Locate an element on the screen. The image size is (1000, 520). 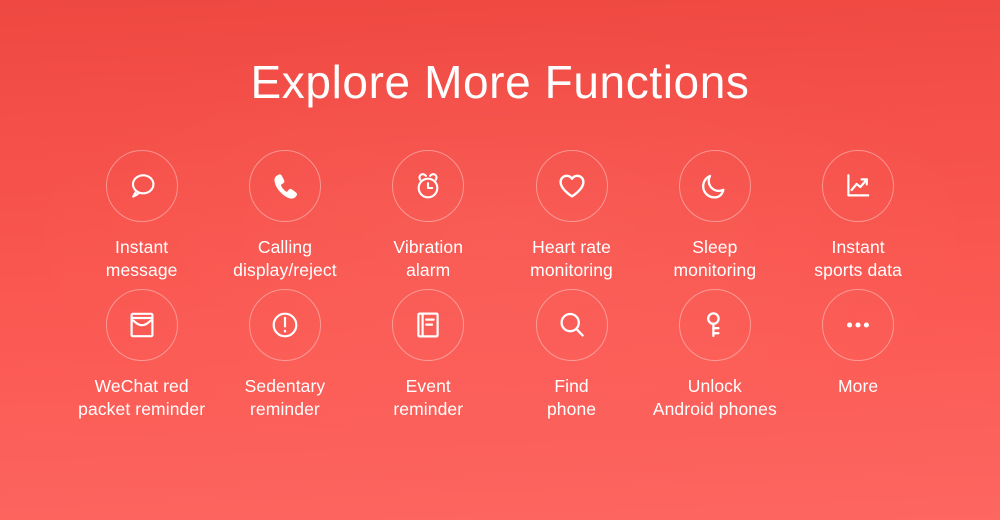
feature-item-more: More is located at coordinates (857, 355).